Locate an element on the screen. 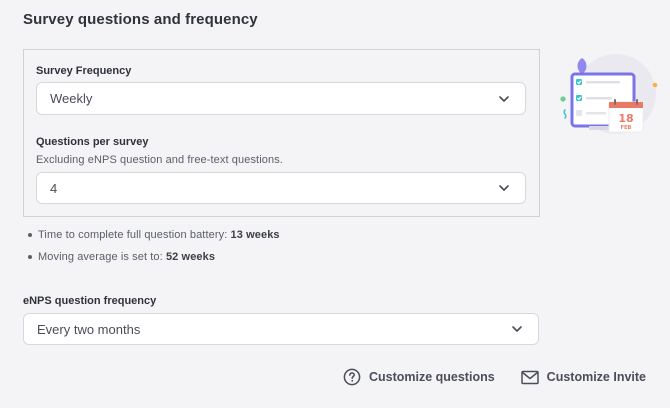  customize-questions-button: Customize questions is located at coordinates (419, 377).